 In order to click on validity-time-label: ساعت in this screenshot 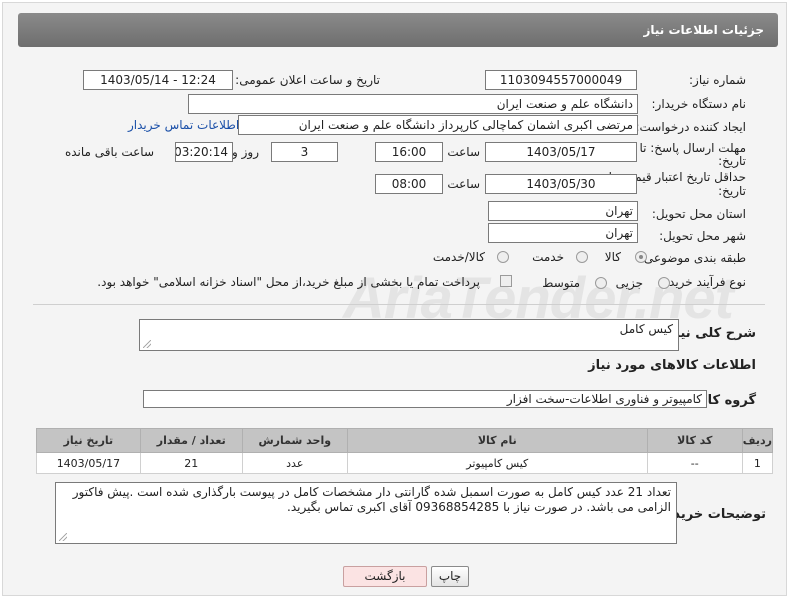, I will do `click(463, 184)`.